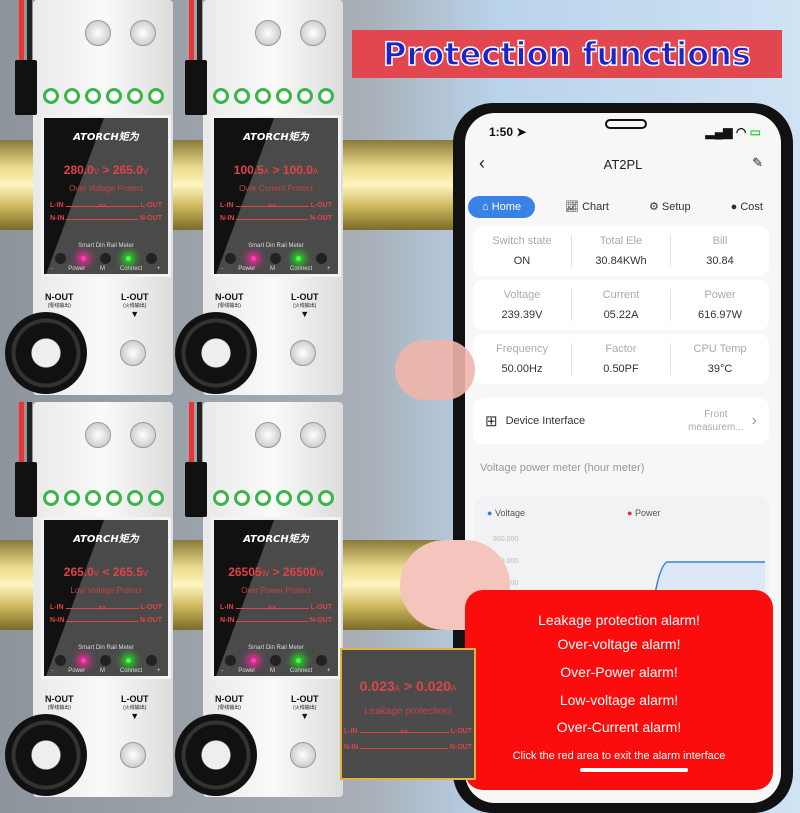  What do you see at coordinates (623, 164) in the screenshot?
I see `page-title: AT2PL` at bounding box center [623, 164].